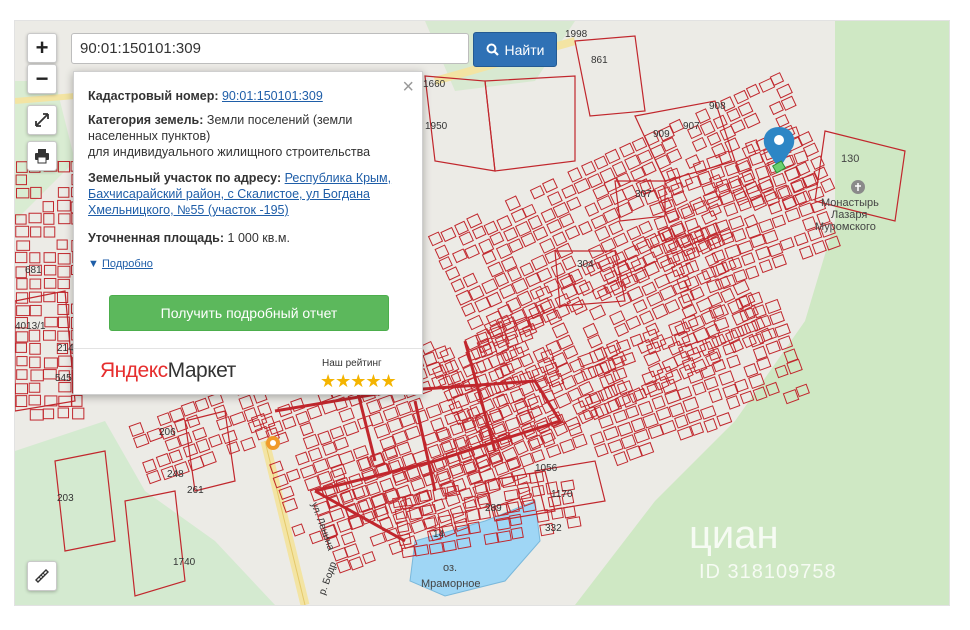  What do you see at coordinates (279, 120) in the screenshot?
I see `category-value-1: Земли поселений (земли` at bounding box center [279, 120].